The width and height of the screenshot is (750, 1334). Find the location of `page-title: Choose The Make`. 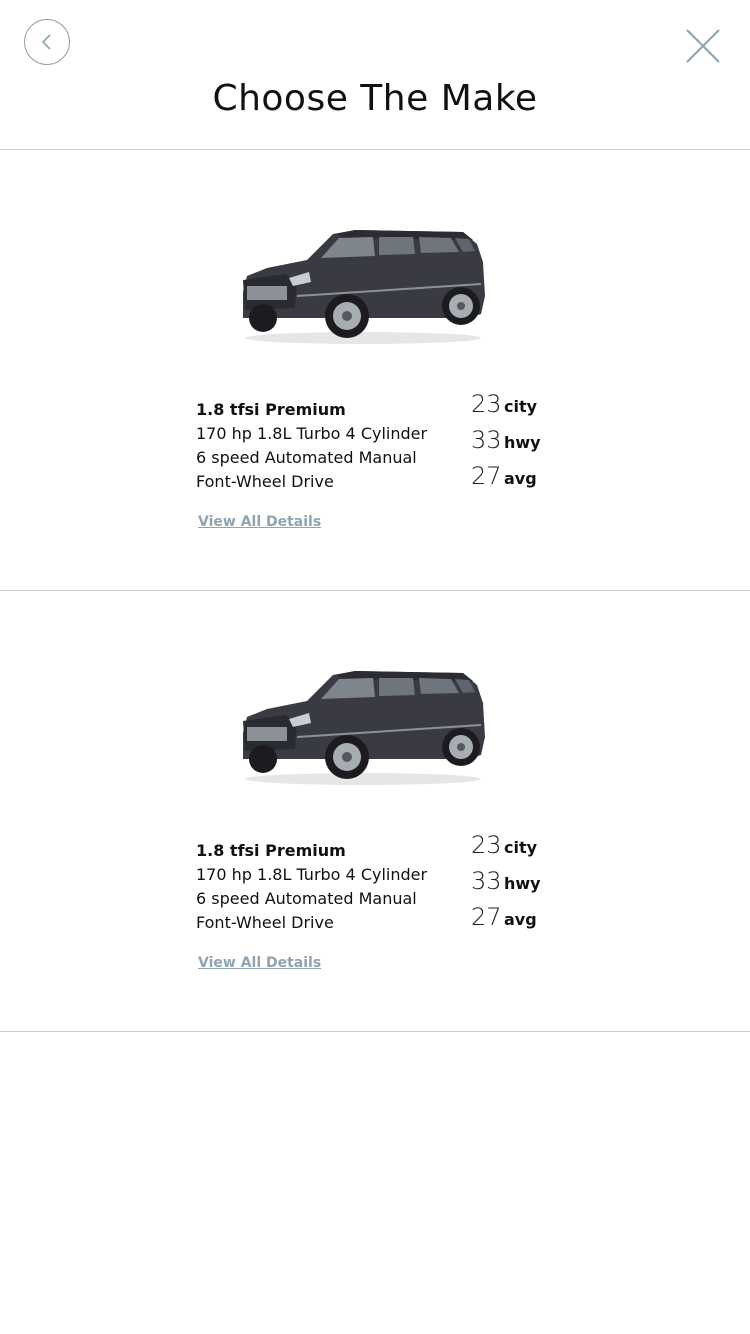

page-title: Choose The Make is located at coordinates (375, 98).